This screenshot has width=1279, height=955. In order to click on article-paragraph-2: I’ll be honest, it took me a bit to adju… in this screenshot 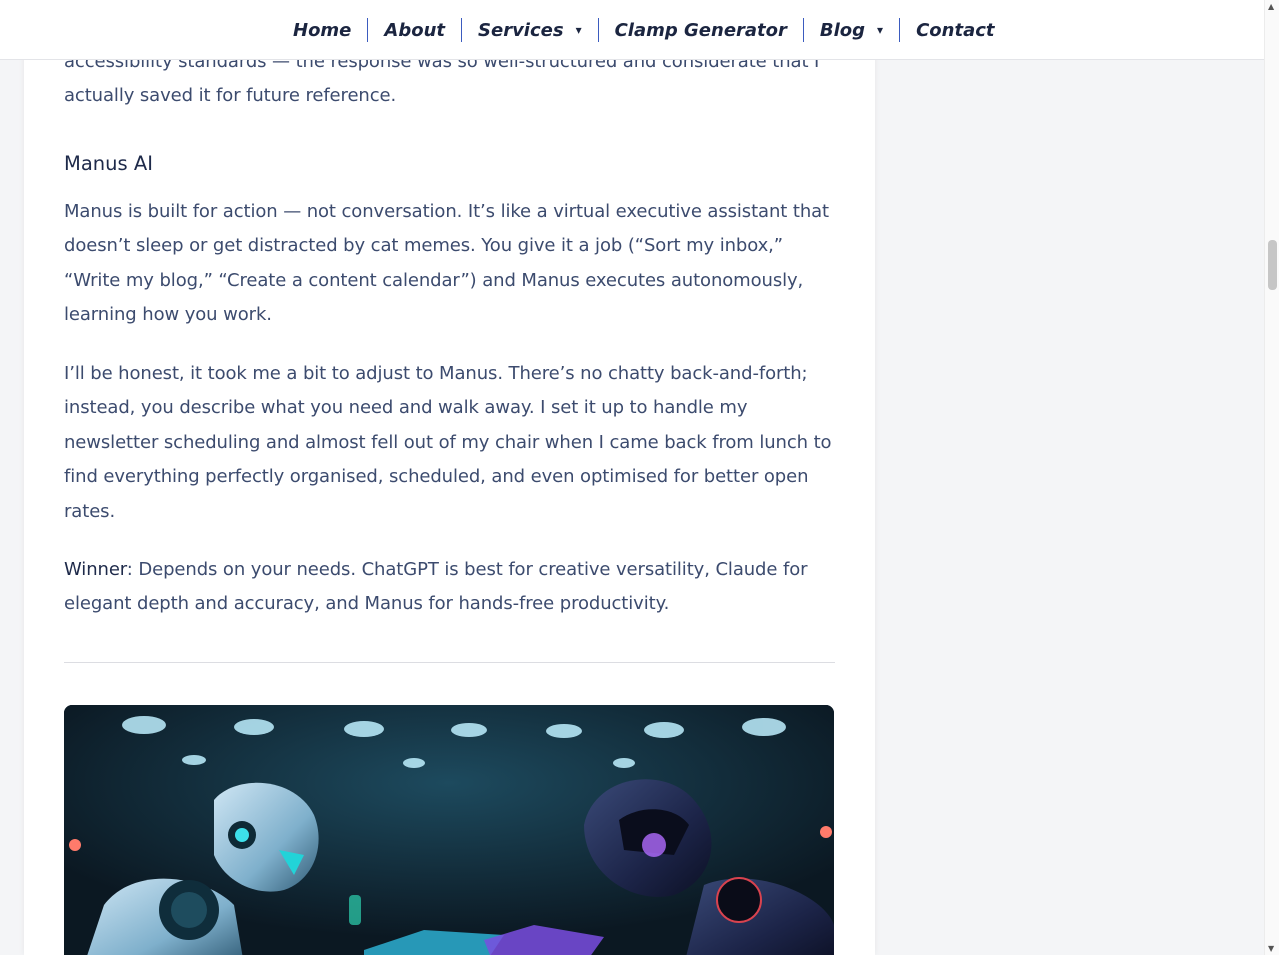, I will do `click(448, 442)`.